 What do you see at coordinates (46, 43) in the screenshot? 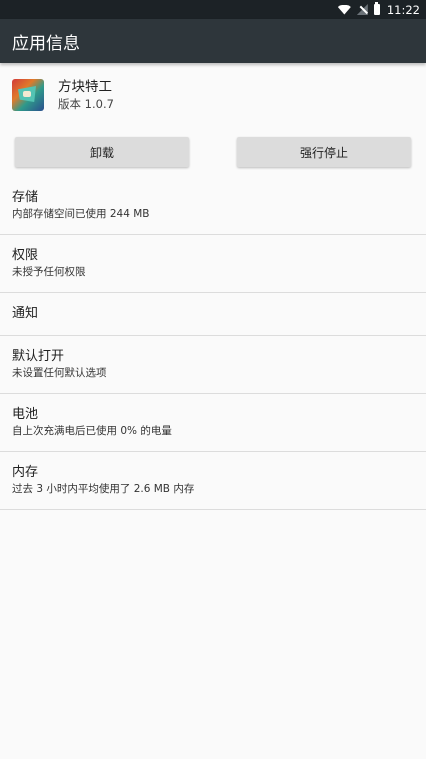
I see `page-title: 应用信息` at bounding box center [46, 43].